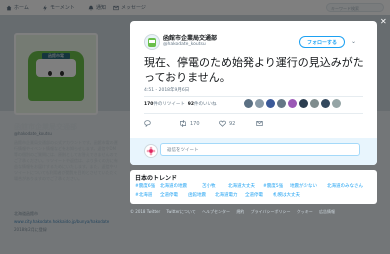 This screenshot has height=254, width=390. Describe the element at coordinates (271, 211) in the screenshot. I see `footer-link: プライバシーポリシー` at that location.